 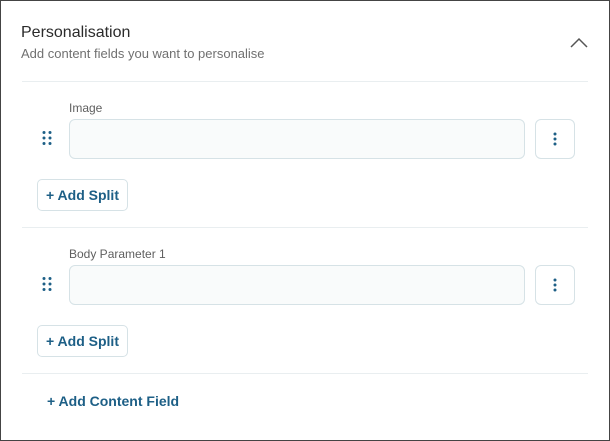 I want to click on header-divider, so click(x=305, y=81).